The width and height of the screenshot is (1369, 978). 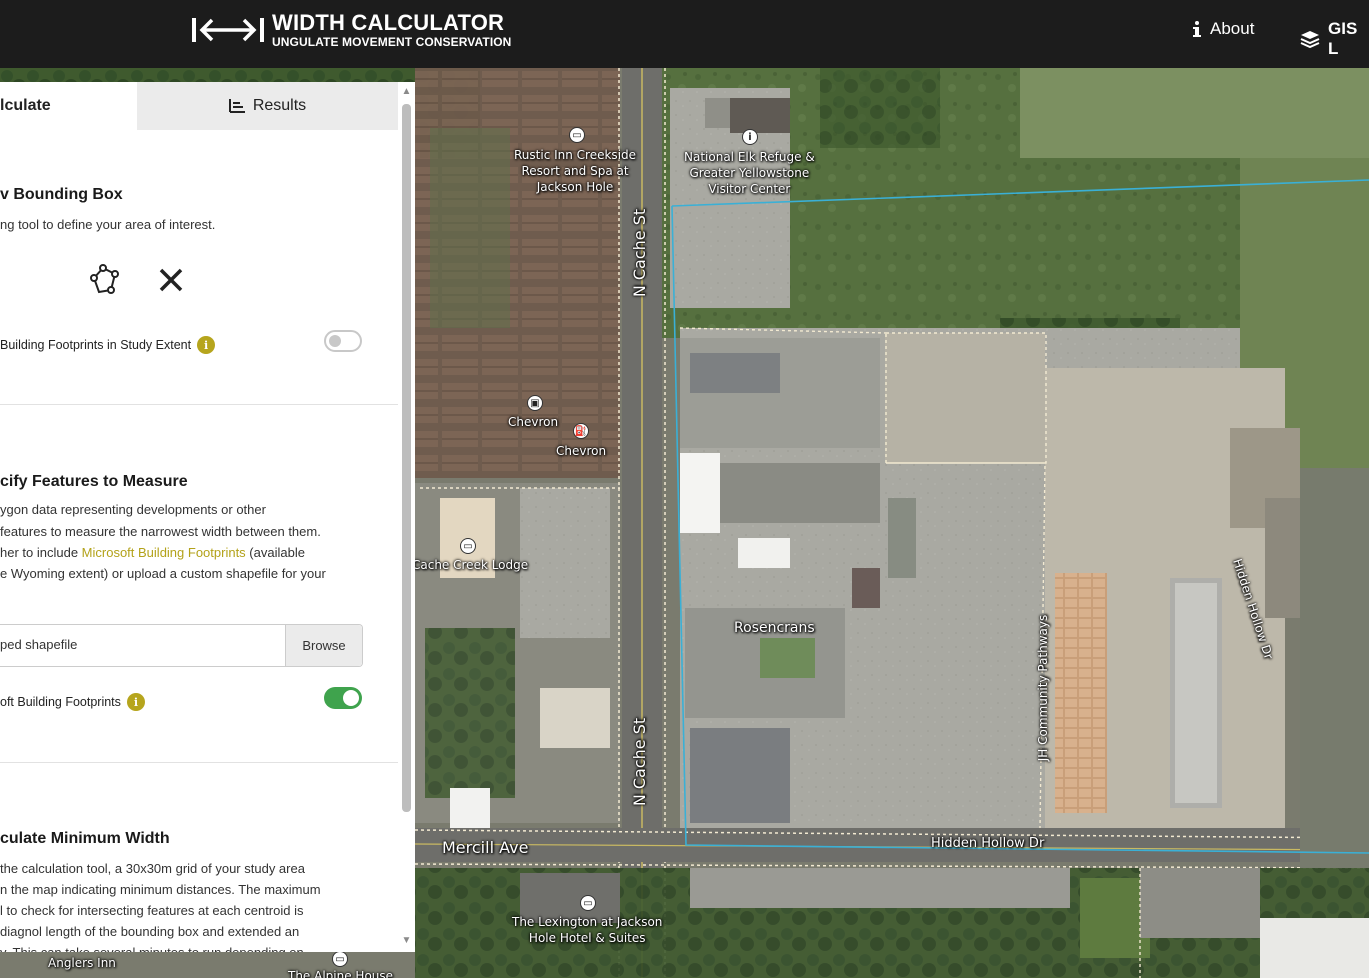 What do you see at coordinates (341, 973) in the screenshot?
I see `map-label-alpine-house: The Alpine House` at bounding box center [341, 973].